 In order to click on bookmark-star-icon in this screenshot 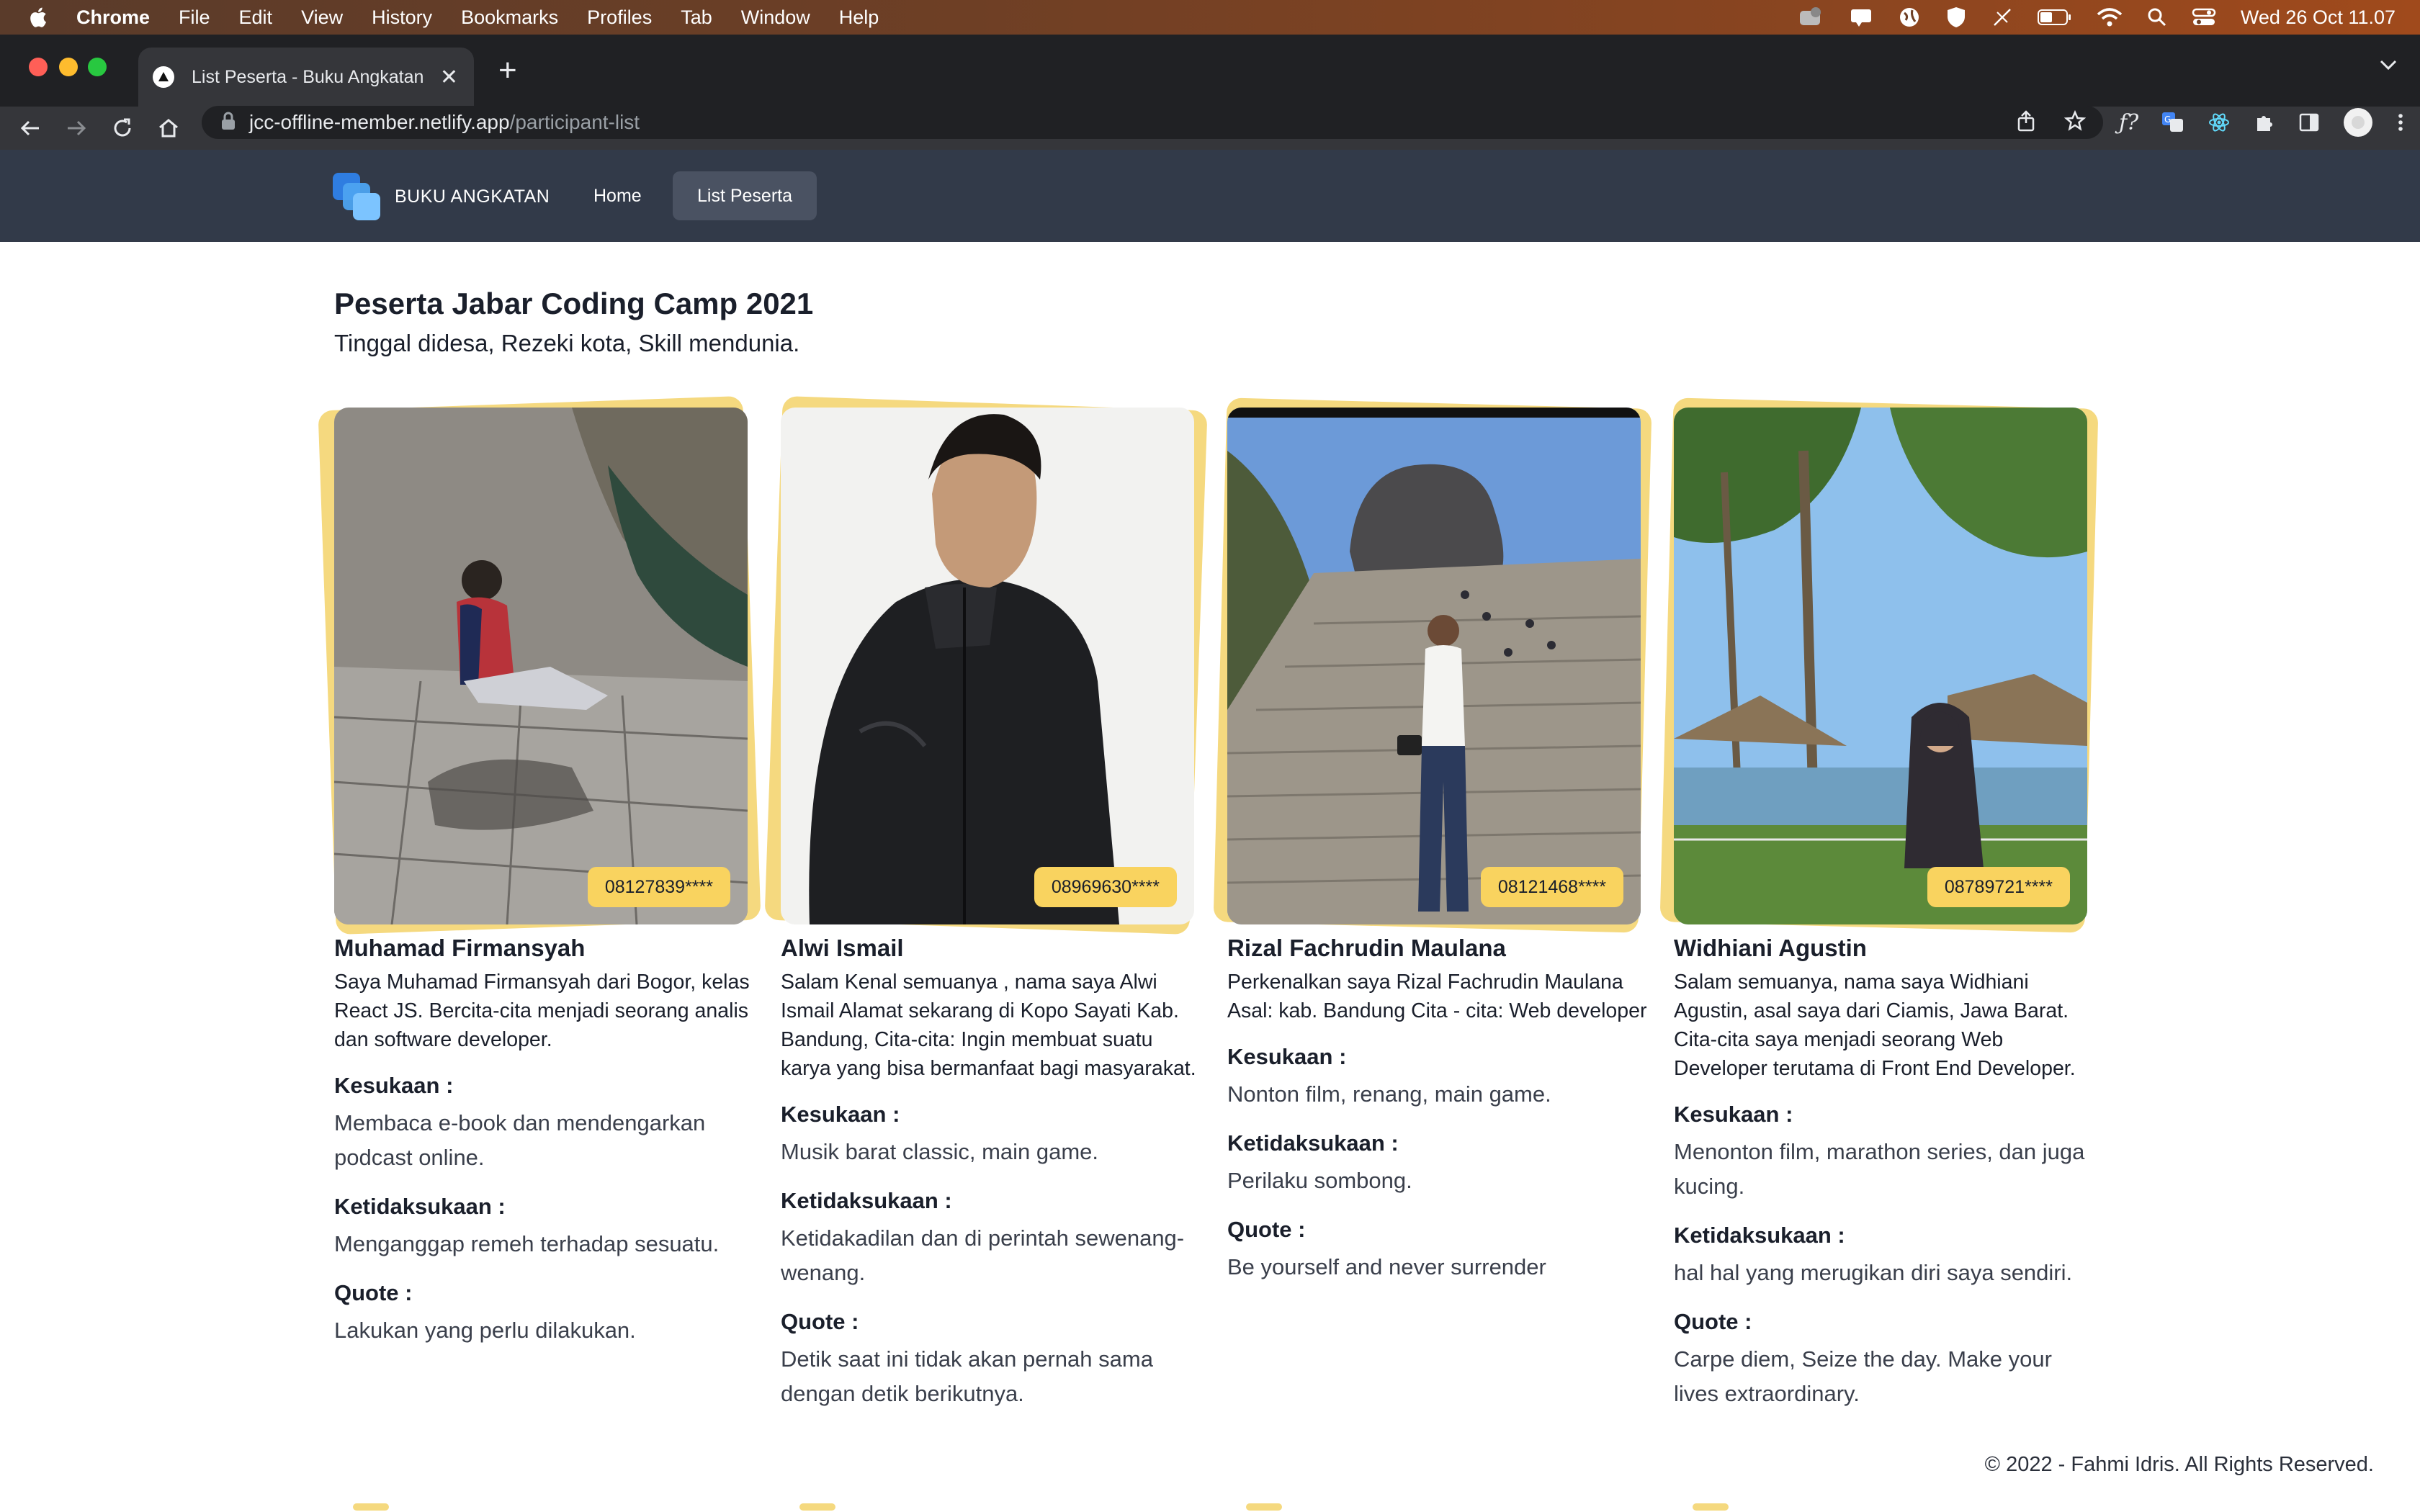, I will do `click(2075, 122)`.